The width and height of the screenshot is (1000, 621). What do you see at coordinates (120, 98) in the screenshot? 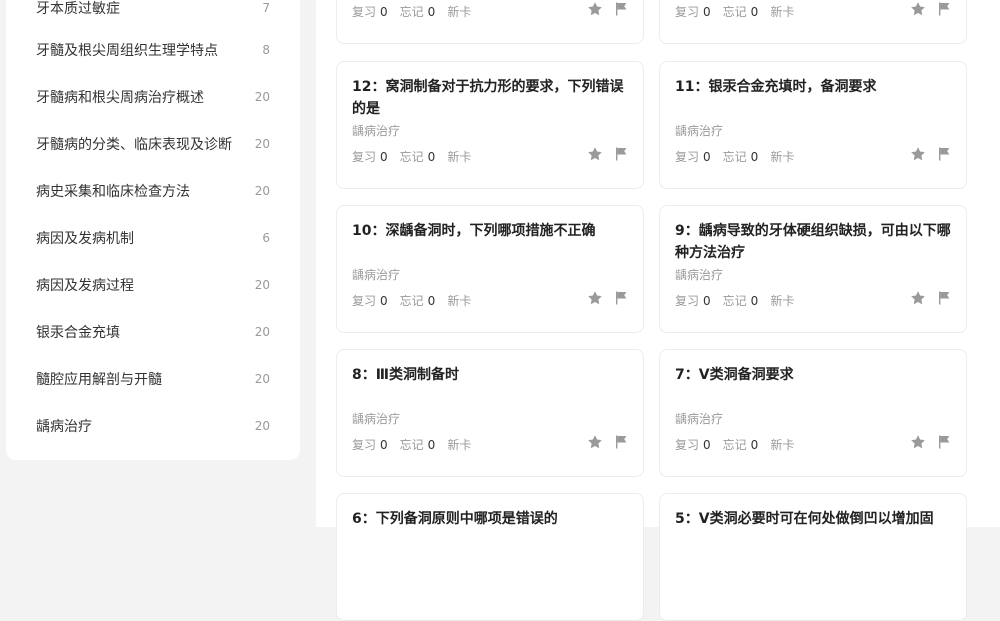
I see `sidebar-item-label: 牙髓病和根尖周病治疗概述` at bounding box center [120, 98].